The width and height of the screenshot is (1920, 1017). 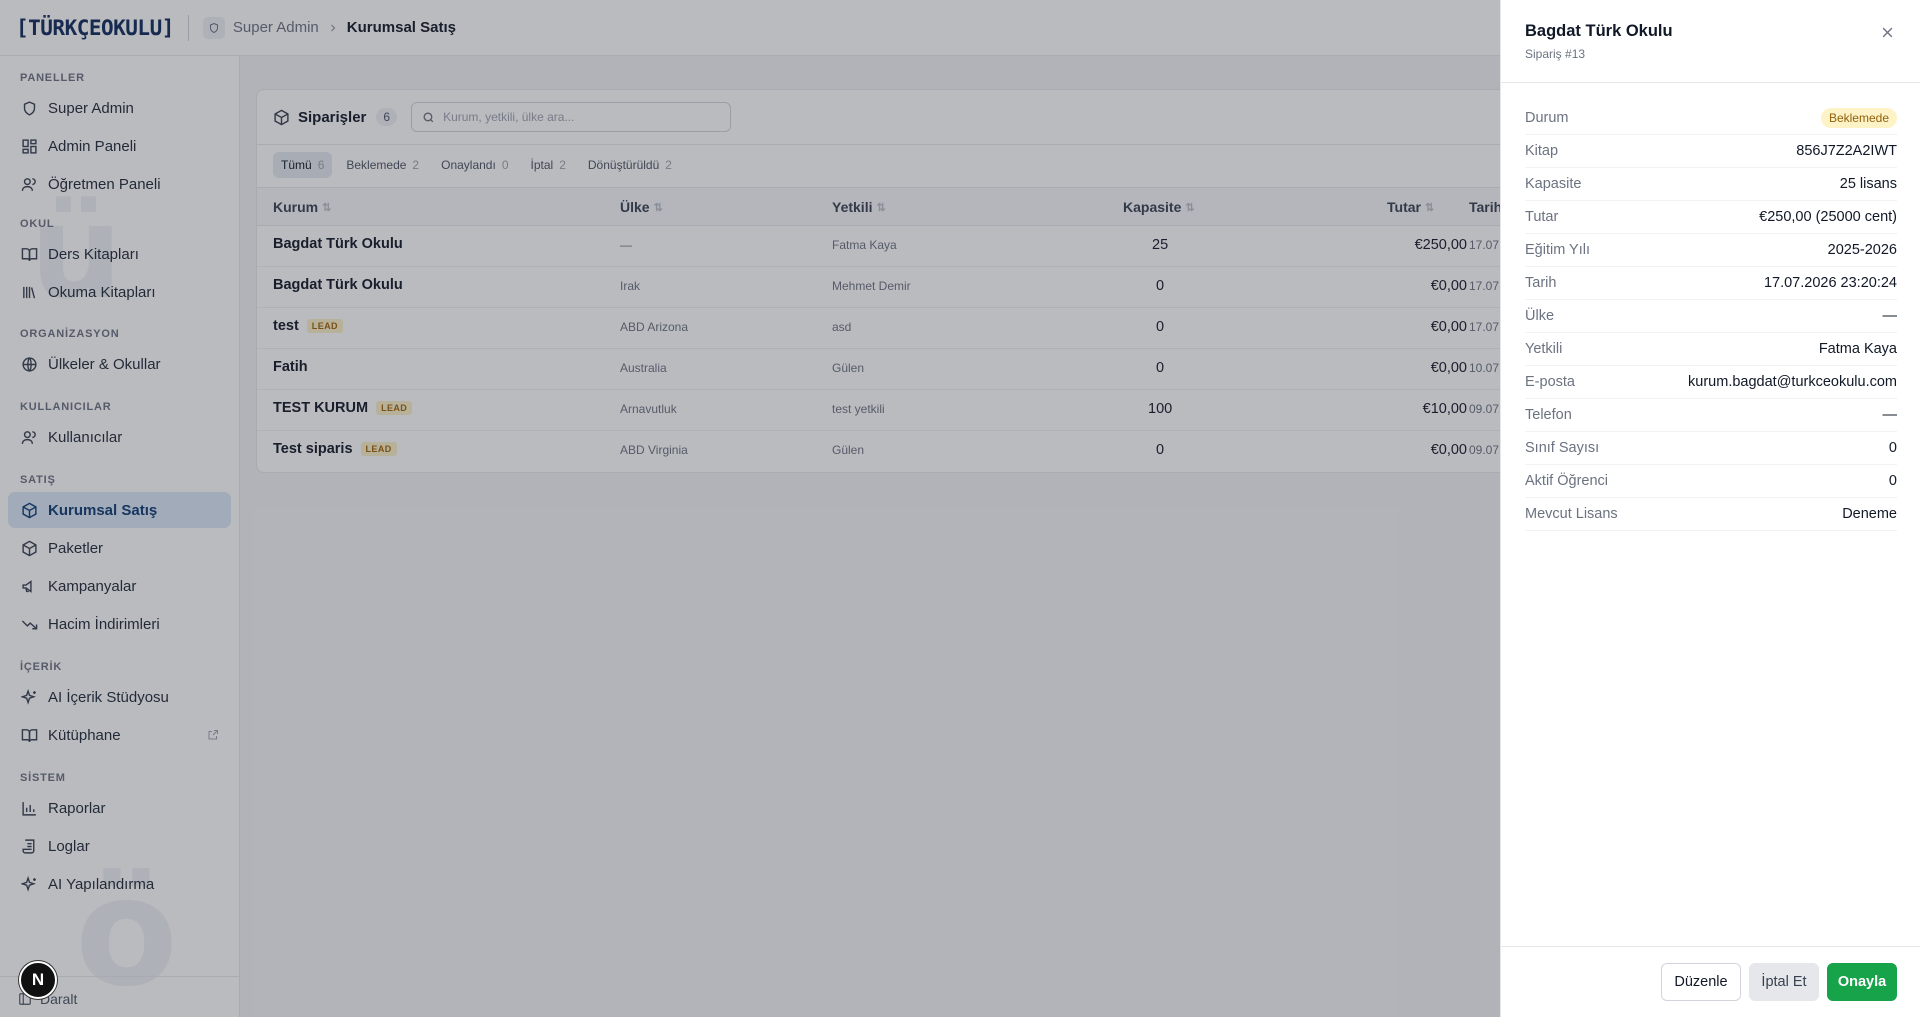 What do you see at coordinates (1711, 481) in the screenshot?
I see `detail-row: Aktif Öğrenci 0` at bounding box center [1711, 481].